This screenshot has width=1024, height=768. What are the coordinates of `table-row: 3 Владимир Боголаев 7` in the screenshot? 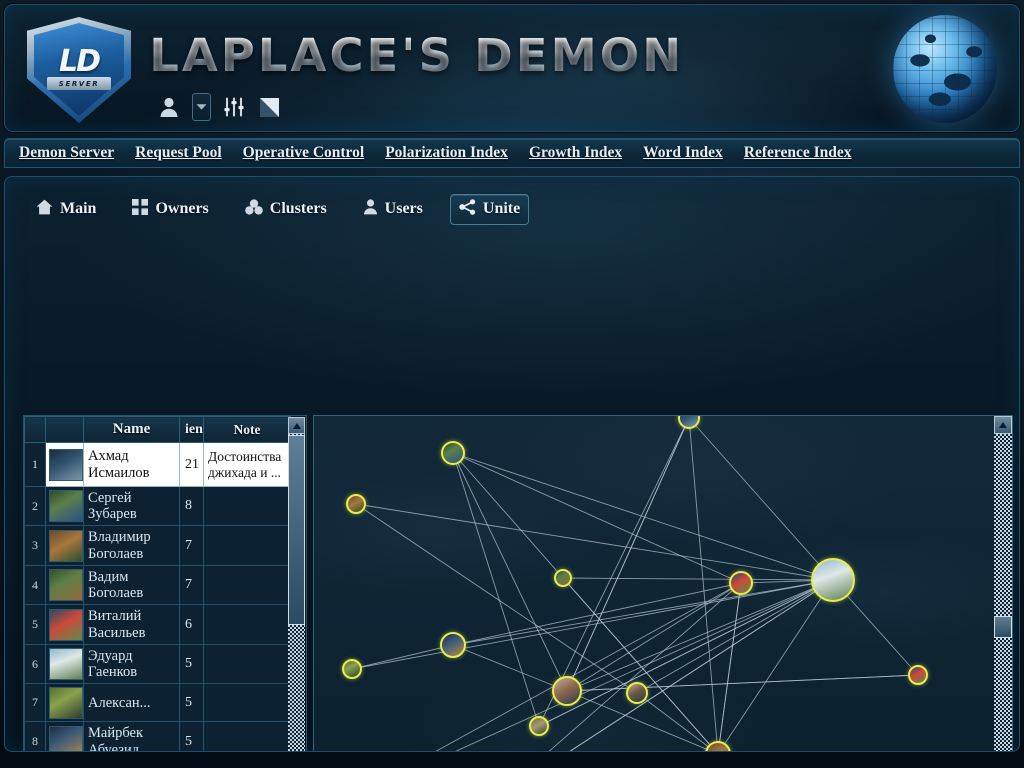 It's located at (157, 545).